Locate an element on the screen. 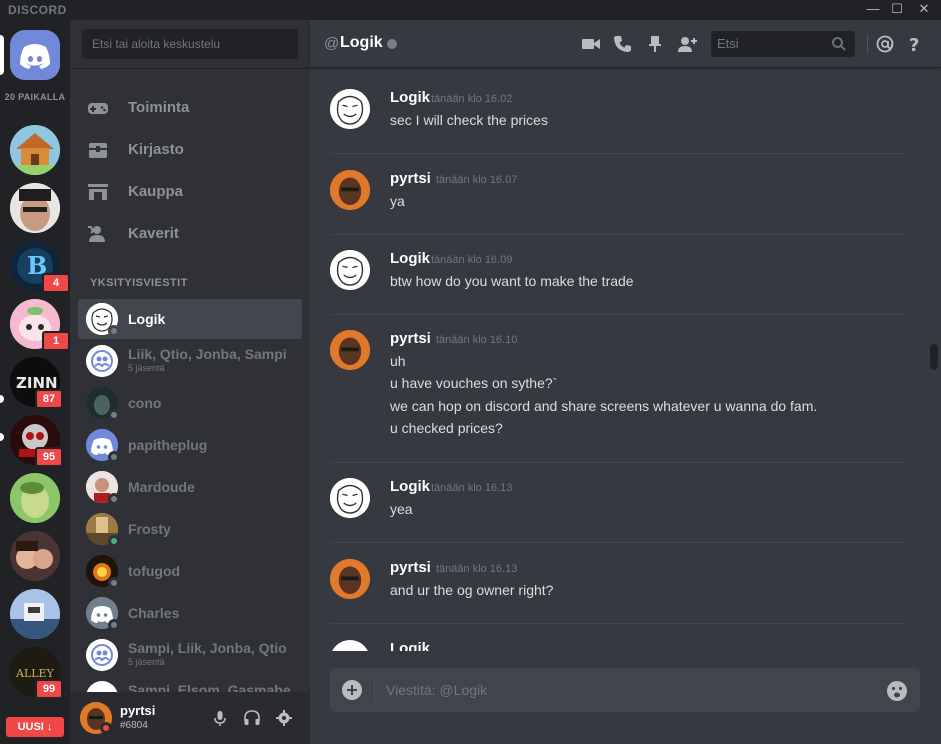  channel-name: Logik is located at coordinates (361, 42).